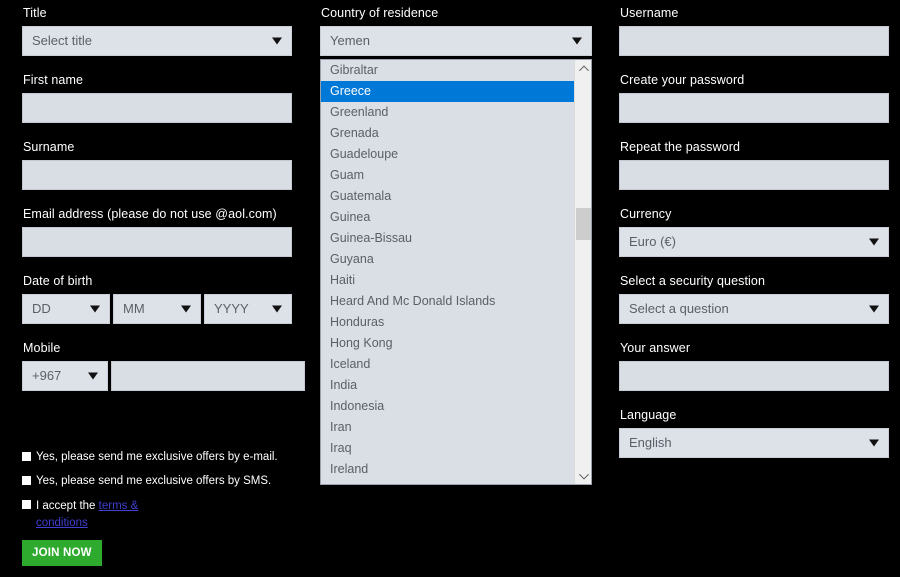 Image resolution: width=900 pixels, height=577 pixels. What do you see at coordinates (380, 13) in the screenshot?
I see `label-country-of-residence: Country of residence` at bounding box center [380, 13].